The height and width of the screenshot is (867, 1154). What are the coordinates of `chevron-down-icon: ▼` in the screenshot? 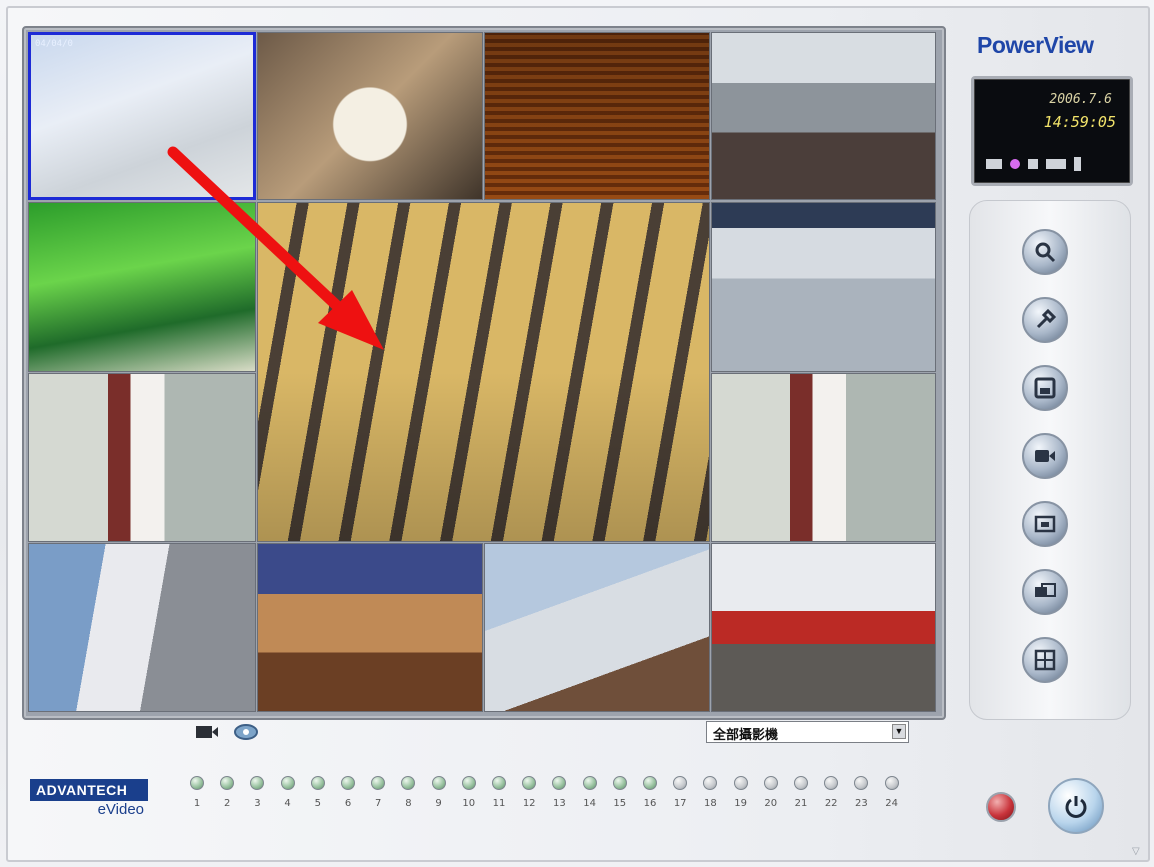 It's located at (899, 731).